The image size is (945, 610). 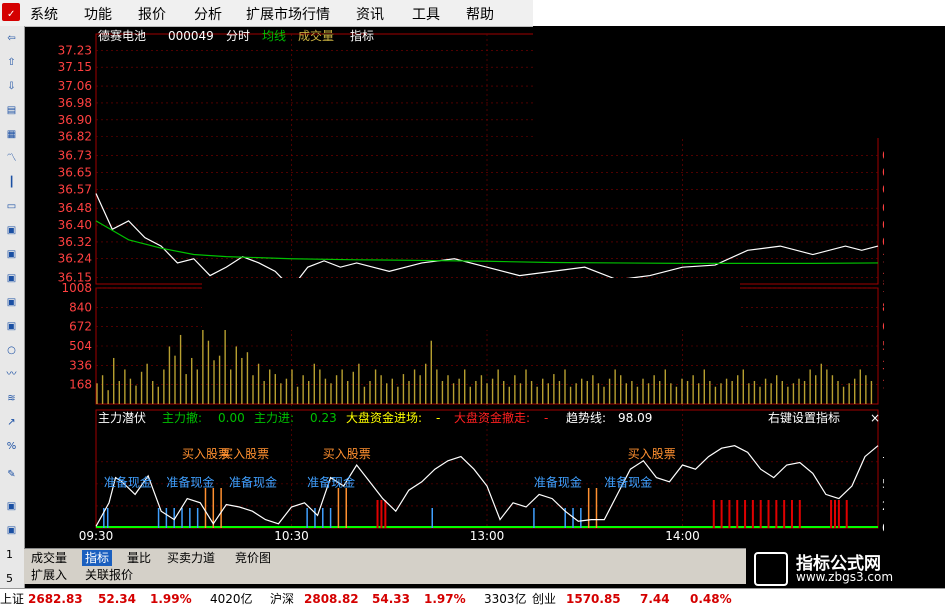 I want to click on tab-related-quote: 关联报价, so click(x=109, y=575).